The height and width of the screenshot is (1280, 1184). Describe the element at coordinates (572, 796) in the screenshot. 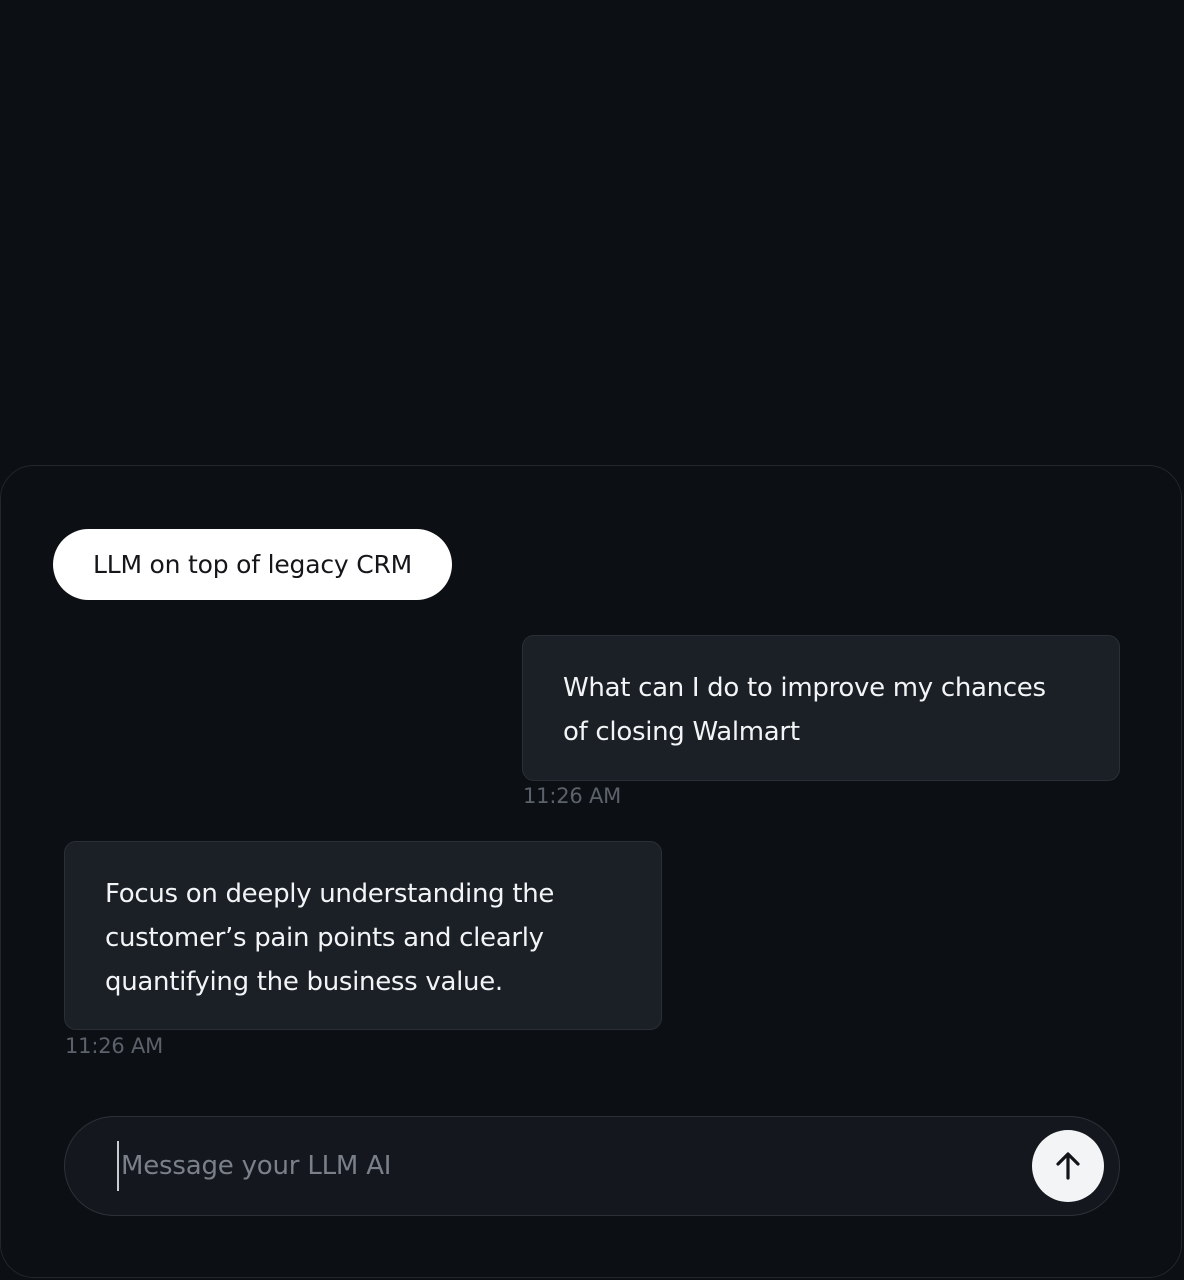

I see `user-message-timestamp: 11:26 AM` at that location.